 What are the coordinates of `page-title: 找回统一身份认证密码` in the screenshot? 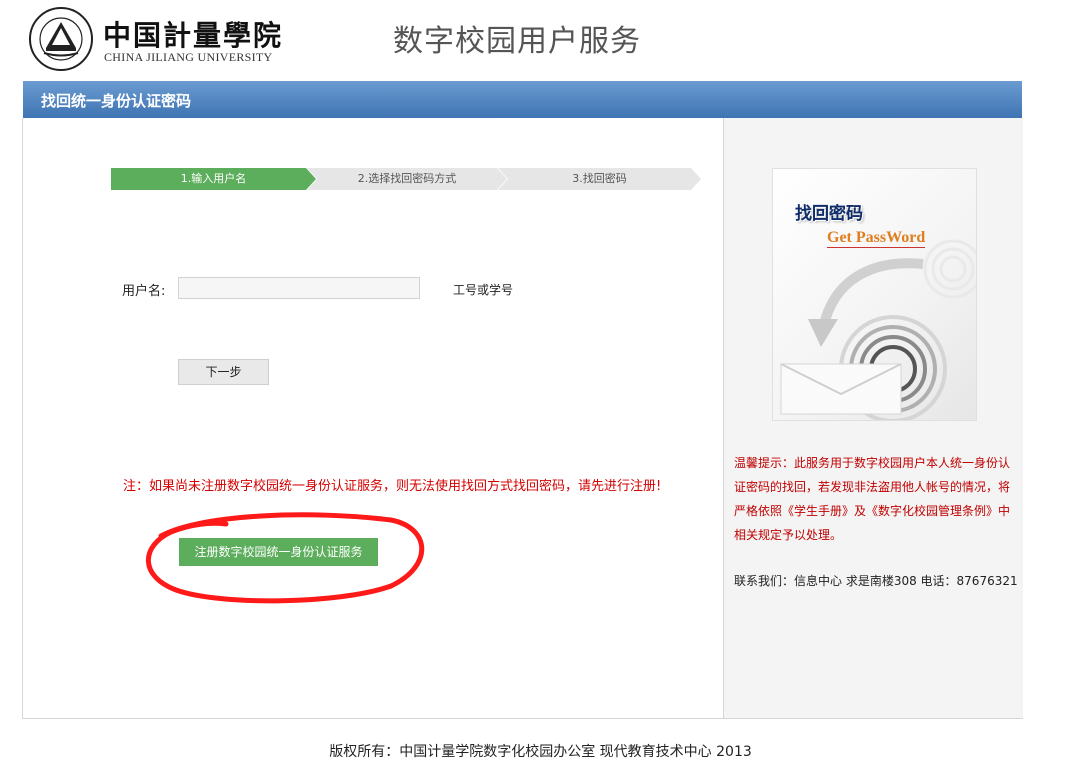 It's located at (116, 101).